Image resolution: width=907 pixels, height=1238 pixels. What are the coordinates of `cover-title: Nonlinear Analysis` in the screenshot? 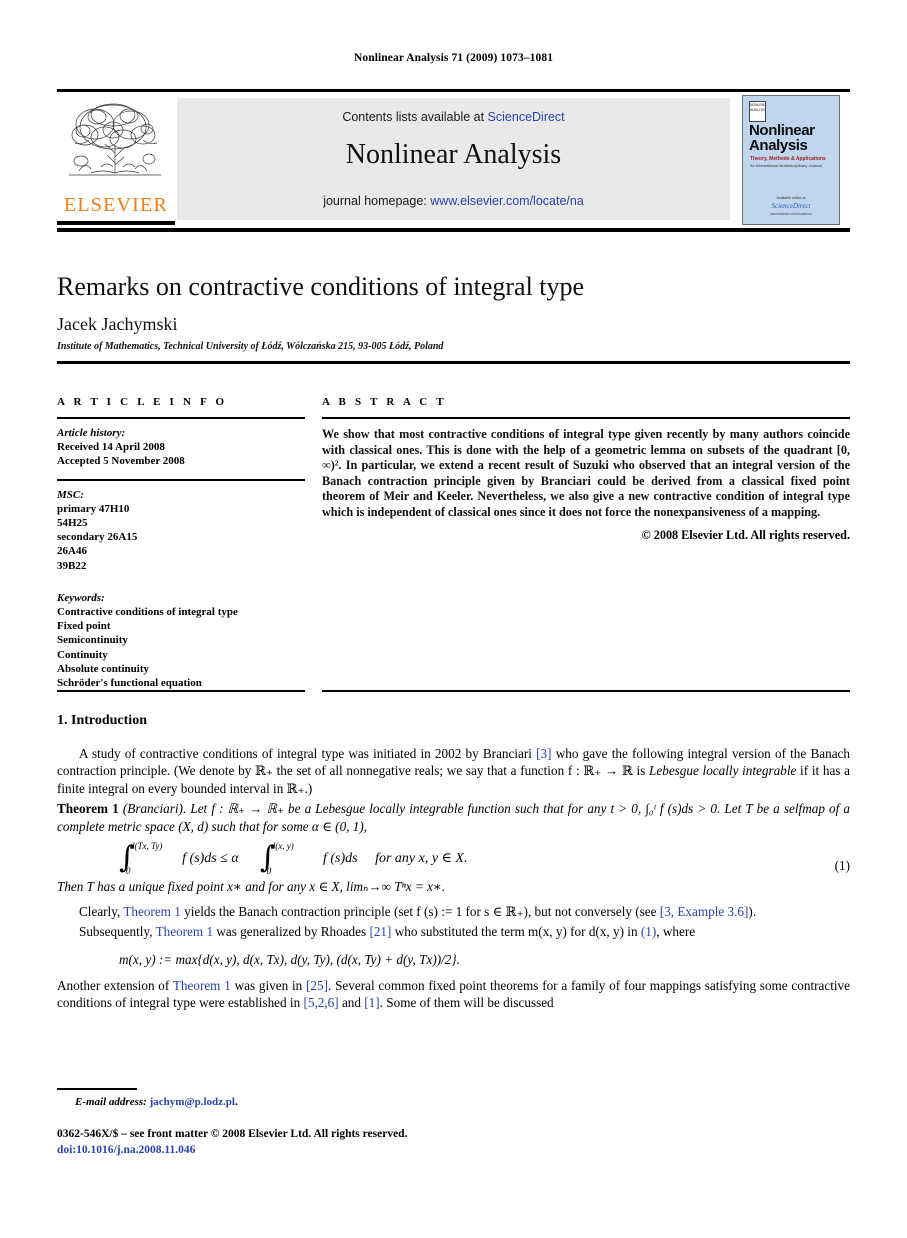 It's located at (782, 138).